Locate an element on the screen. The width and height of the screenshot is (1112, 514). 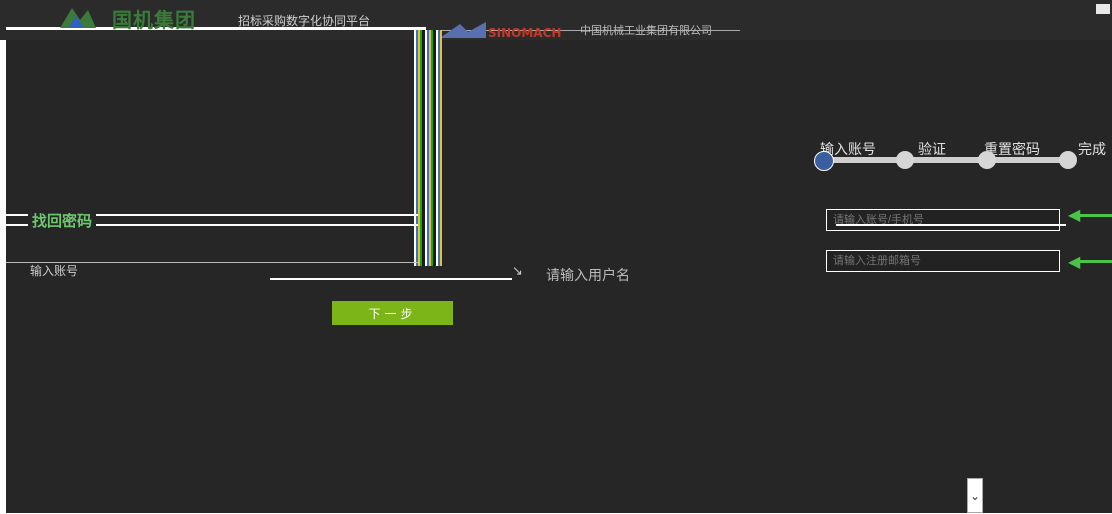
step-progress-track is located at coordinates (950, 160).